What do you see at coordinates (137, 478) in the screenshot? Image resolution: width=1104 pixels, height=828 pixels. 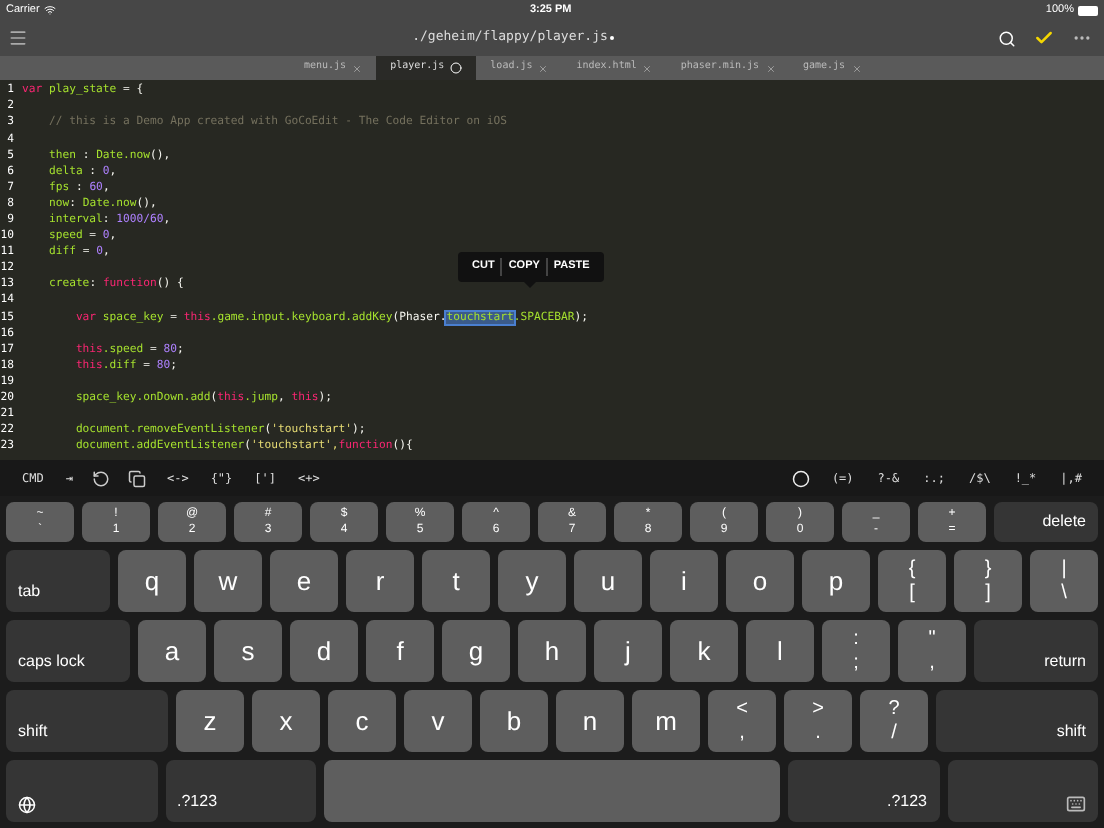 I see `copy-icon` at bounding box center [137, 478].